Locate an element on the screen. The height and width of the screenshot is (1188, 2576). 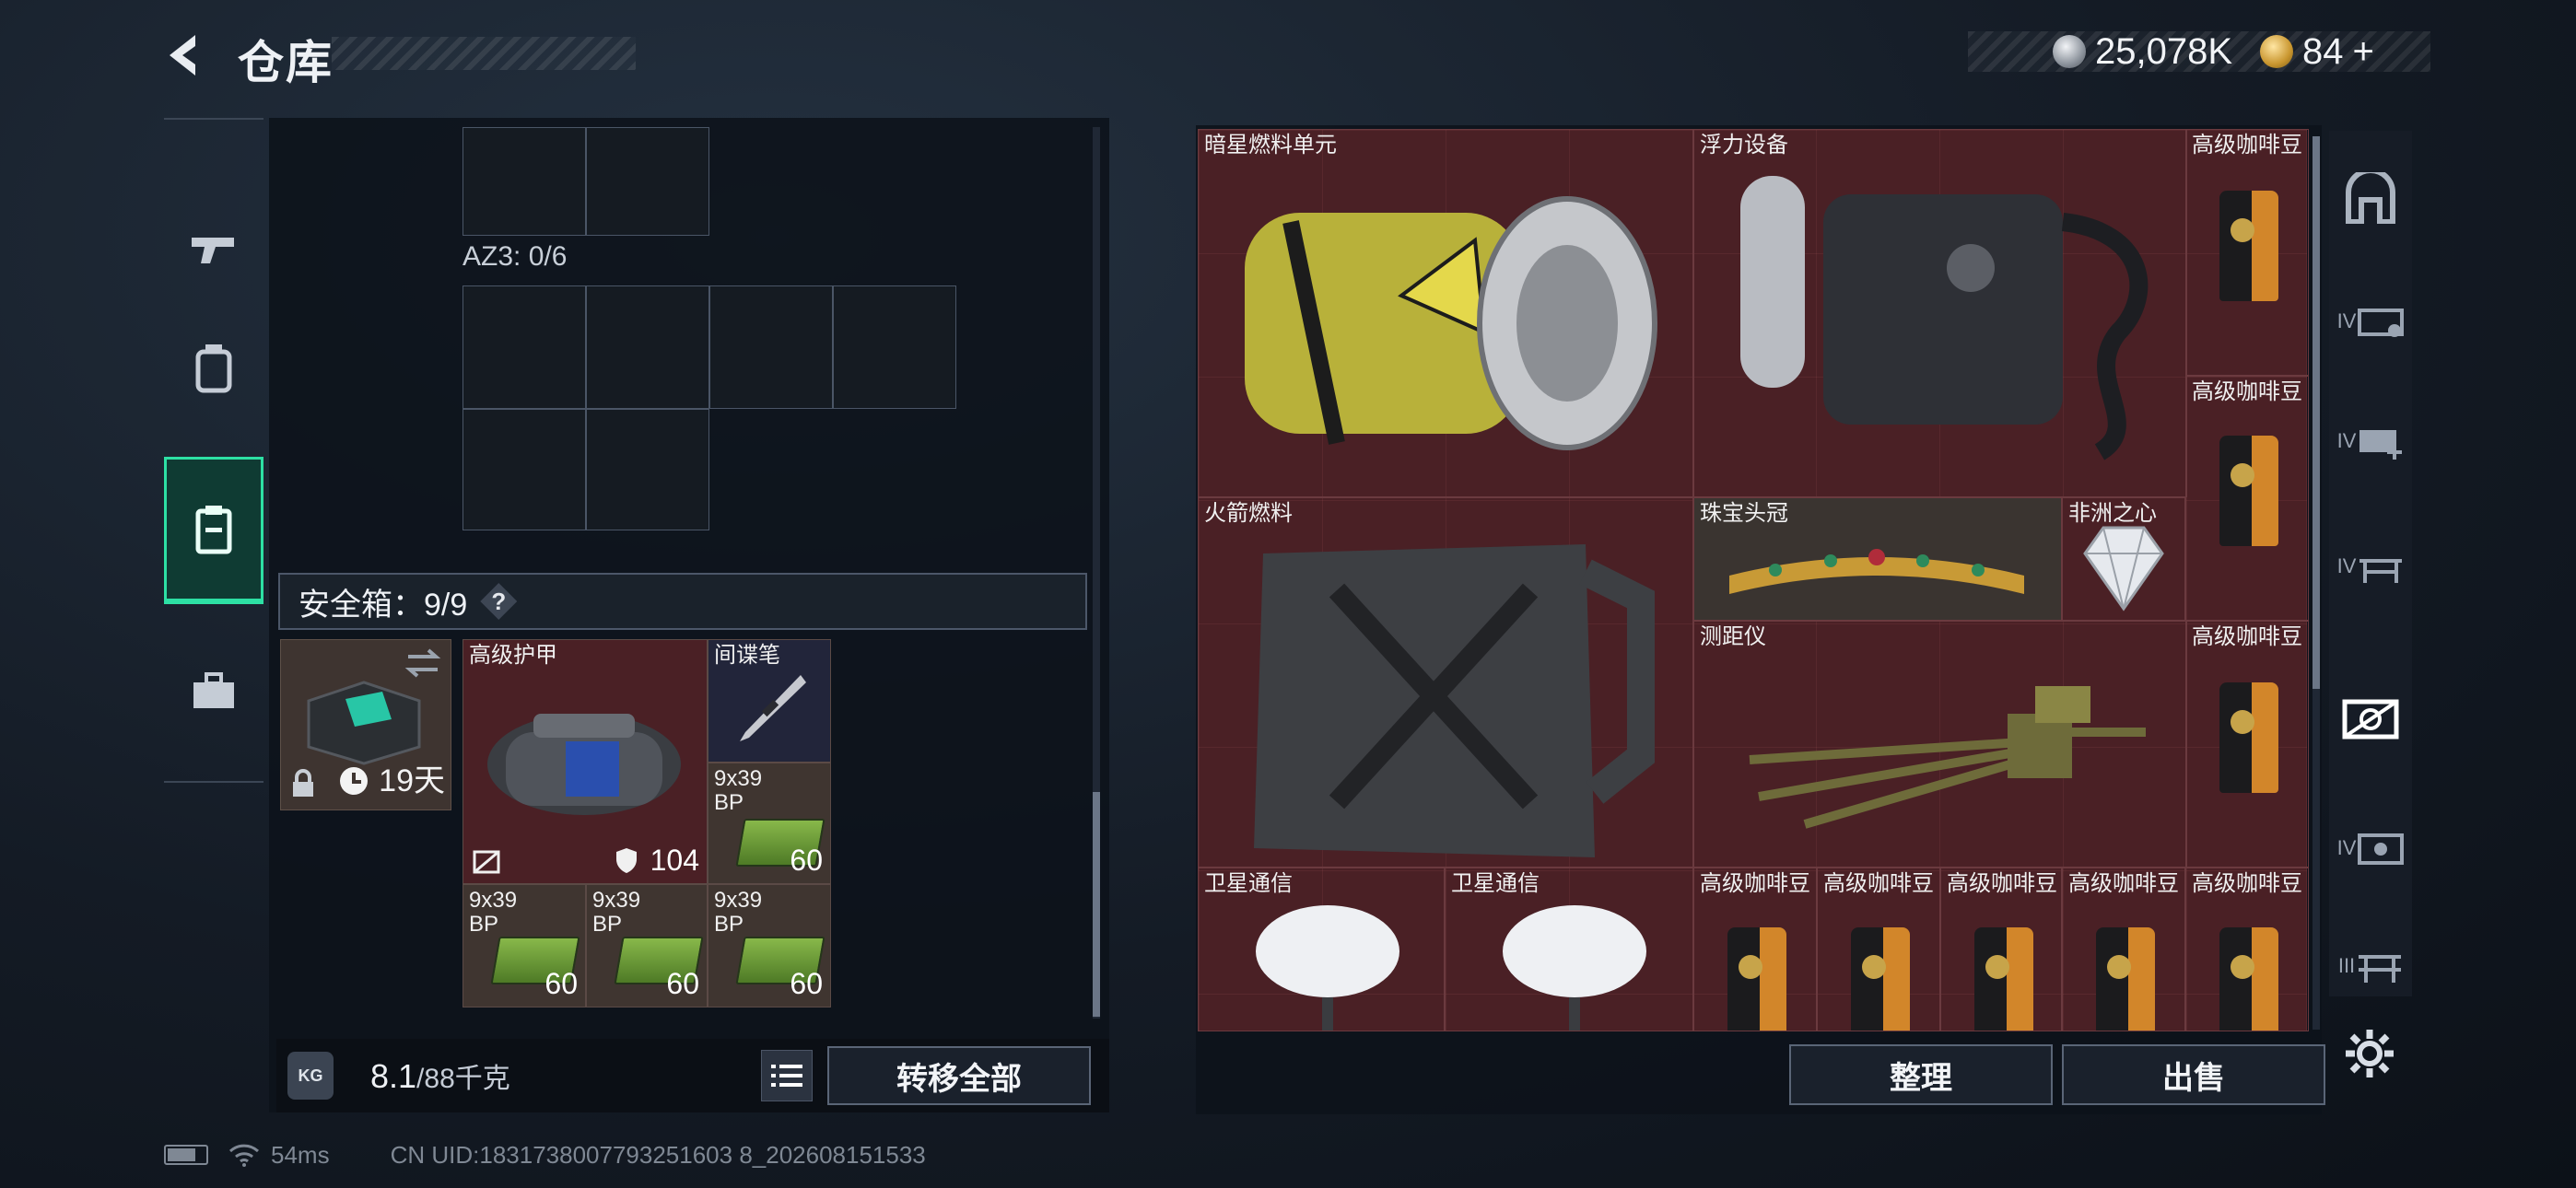
page-title: 仓库 is located at coordinates (286, 63).